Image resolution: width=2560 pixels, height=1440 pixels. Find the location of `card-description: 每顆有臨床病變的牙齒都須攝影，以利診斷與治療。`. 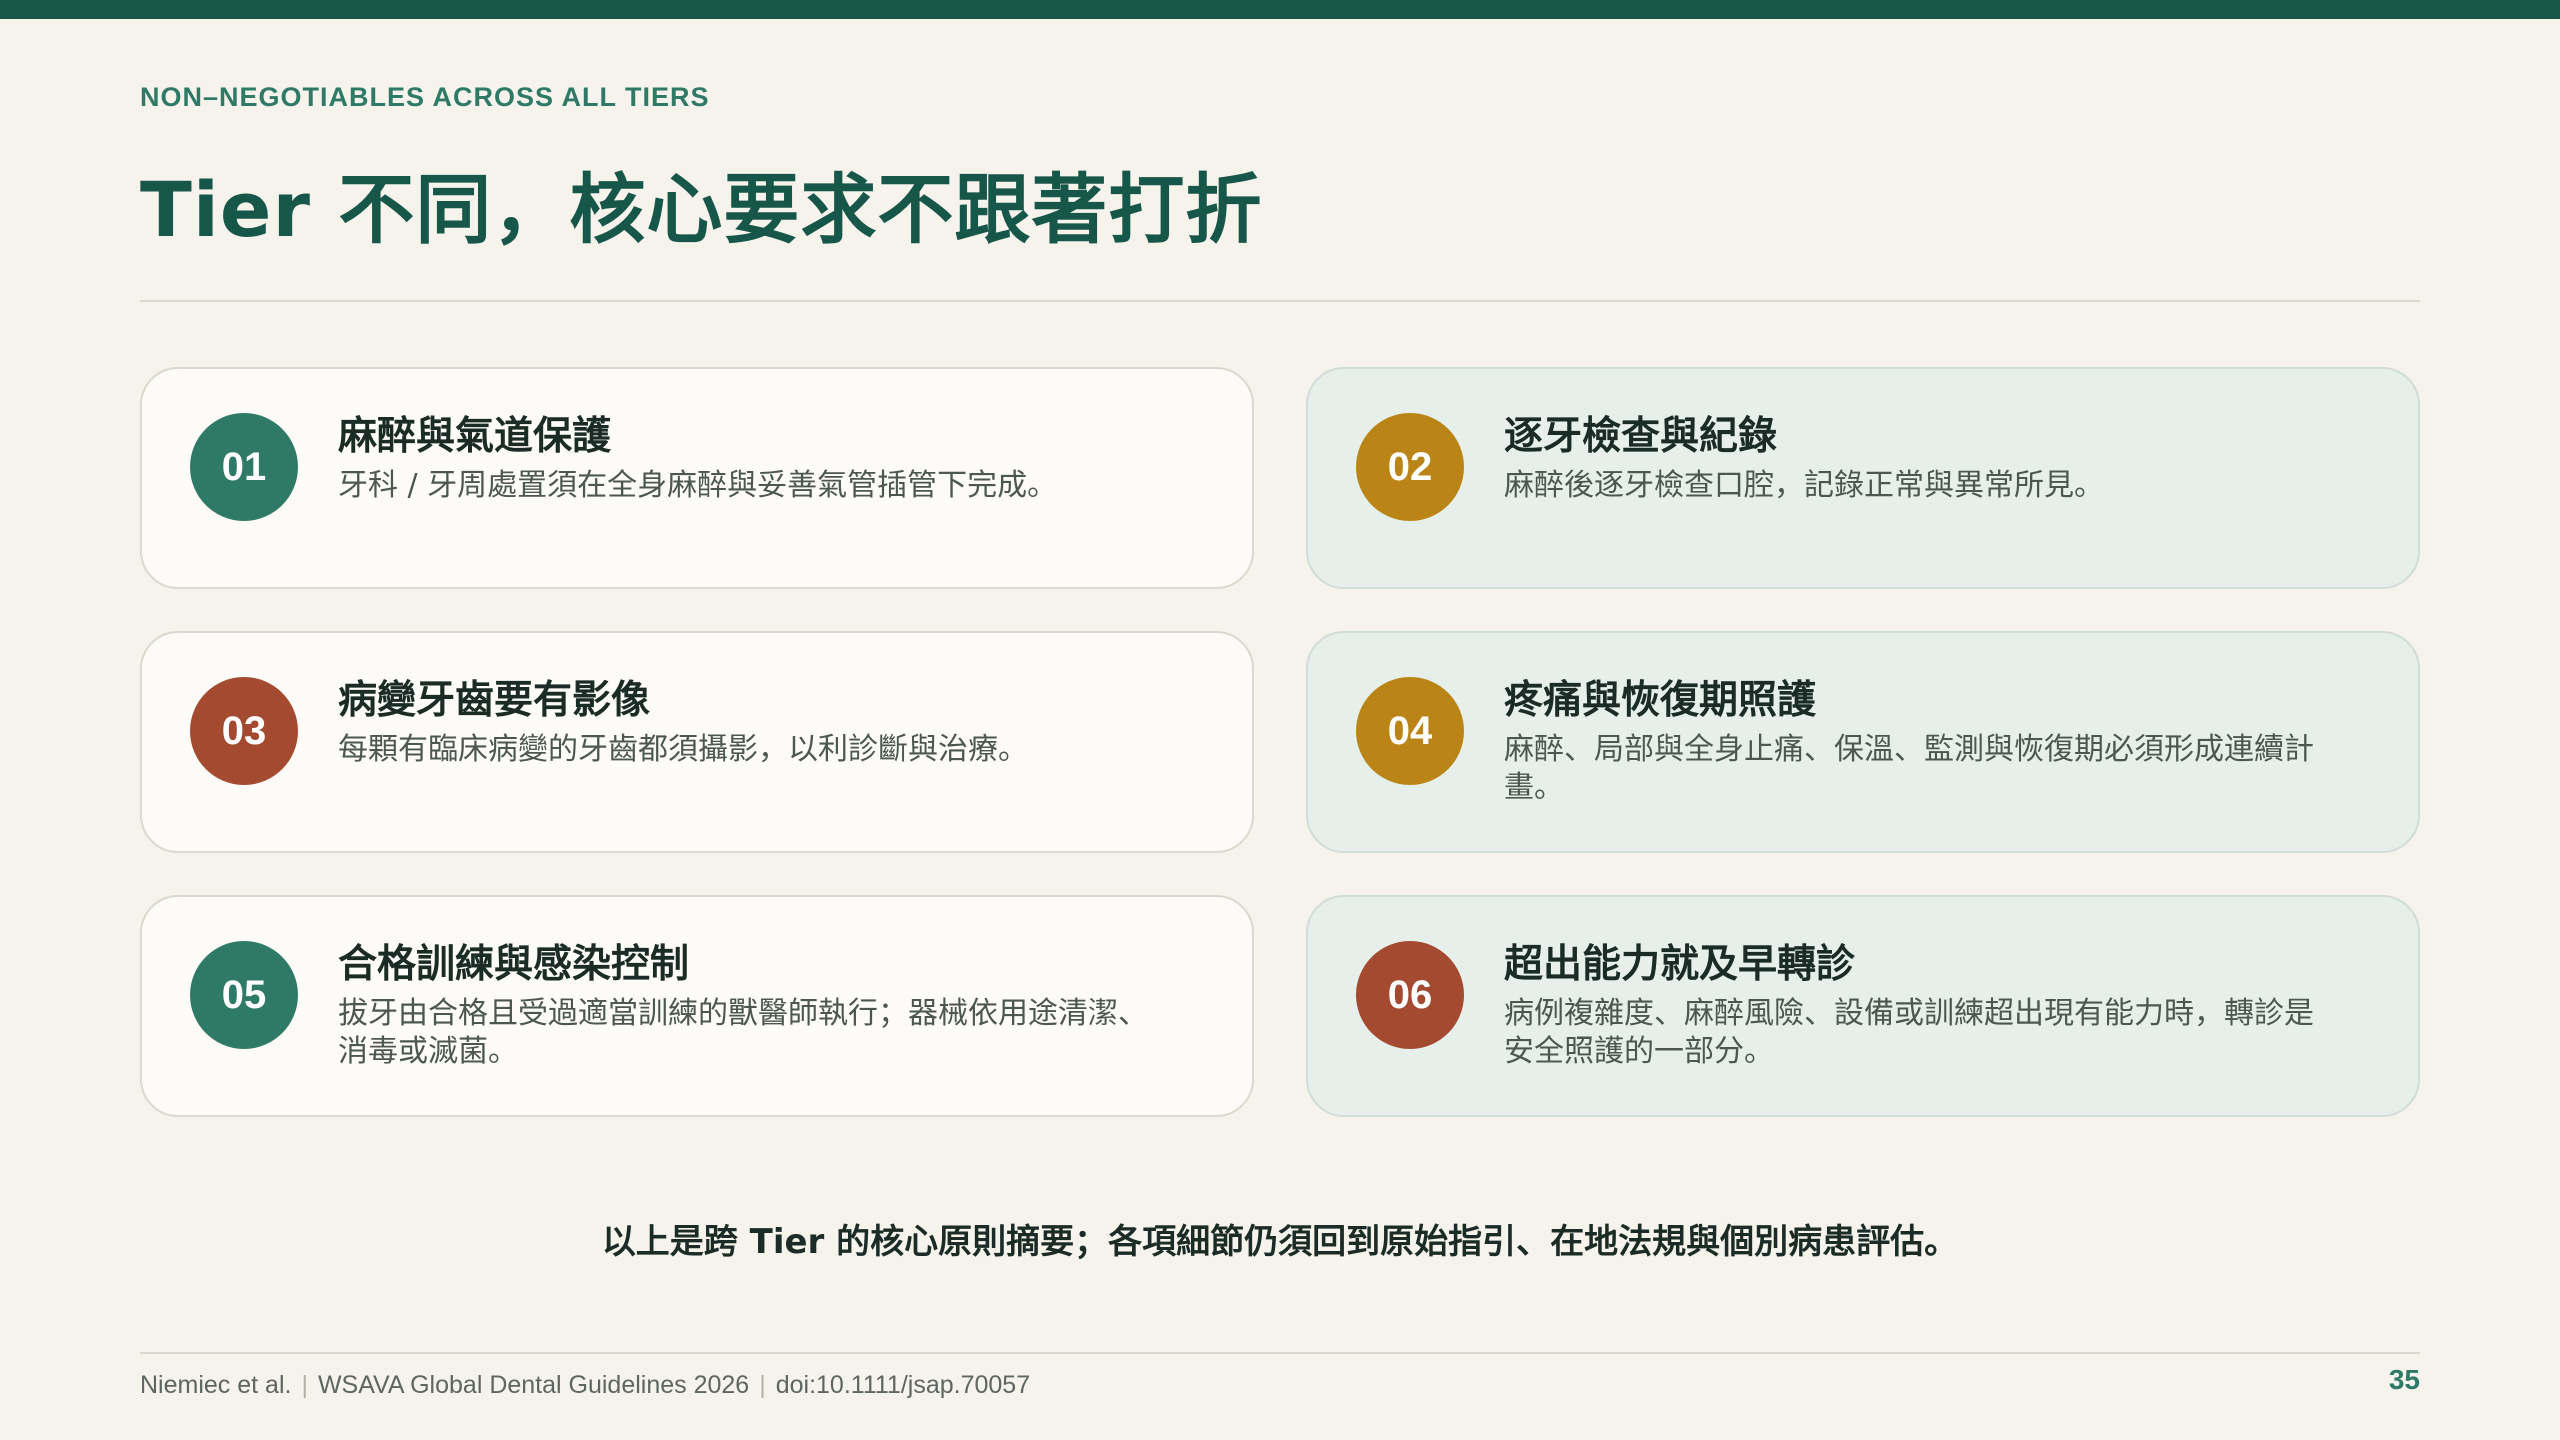

card-description: 每顆有臨床病變的牙齒都須攝影，以利診斷與治療。 is located at coordinates (683, 749).